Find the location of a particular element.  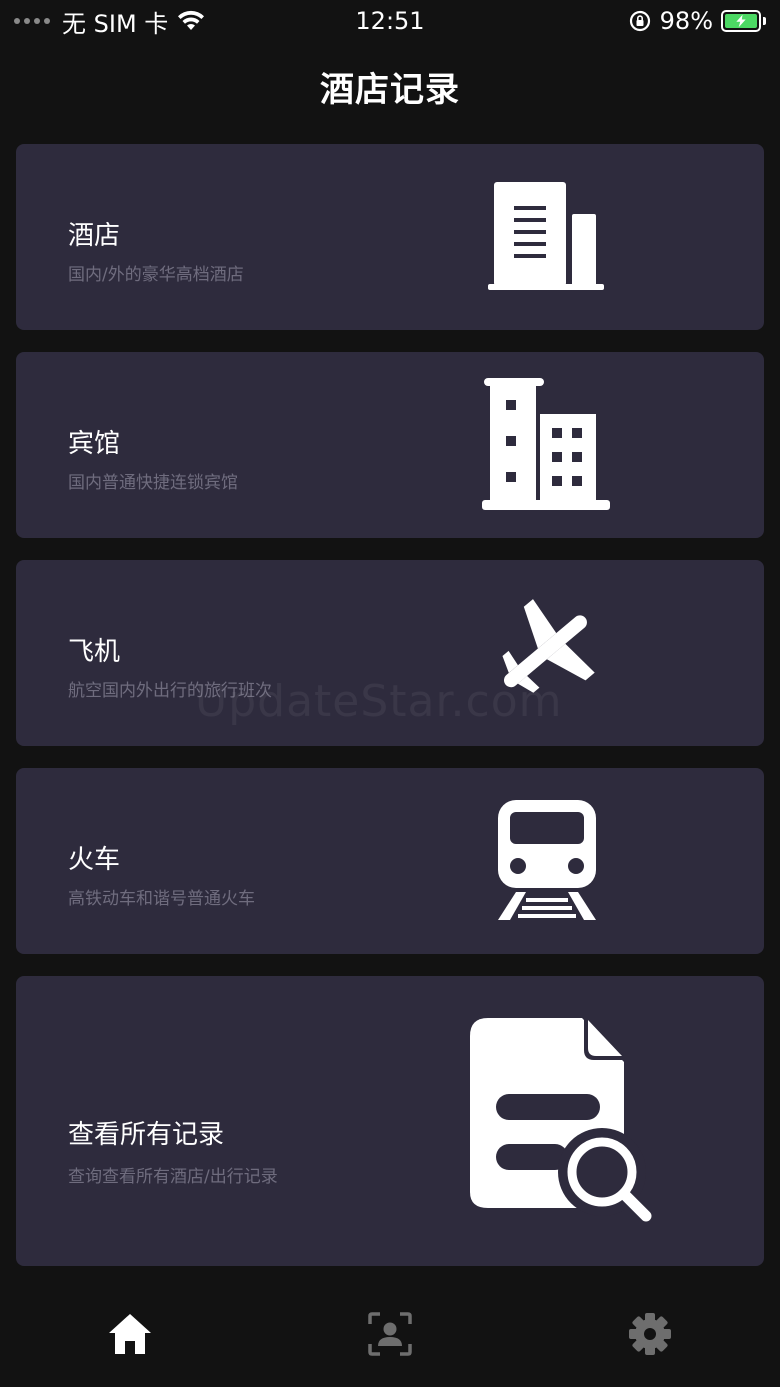

file-search-icon is located at coordinates (561, 1120).